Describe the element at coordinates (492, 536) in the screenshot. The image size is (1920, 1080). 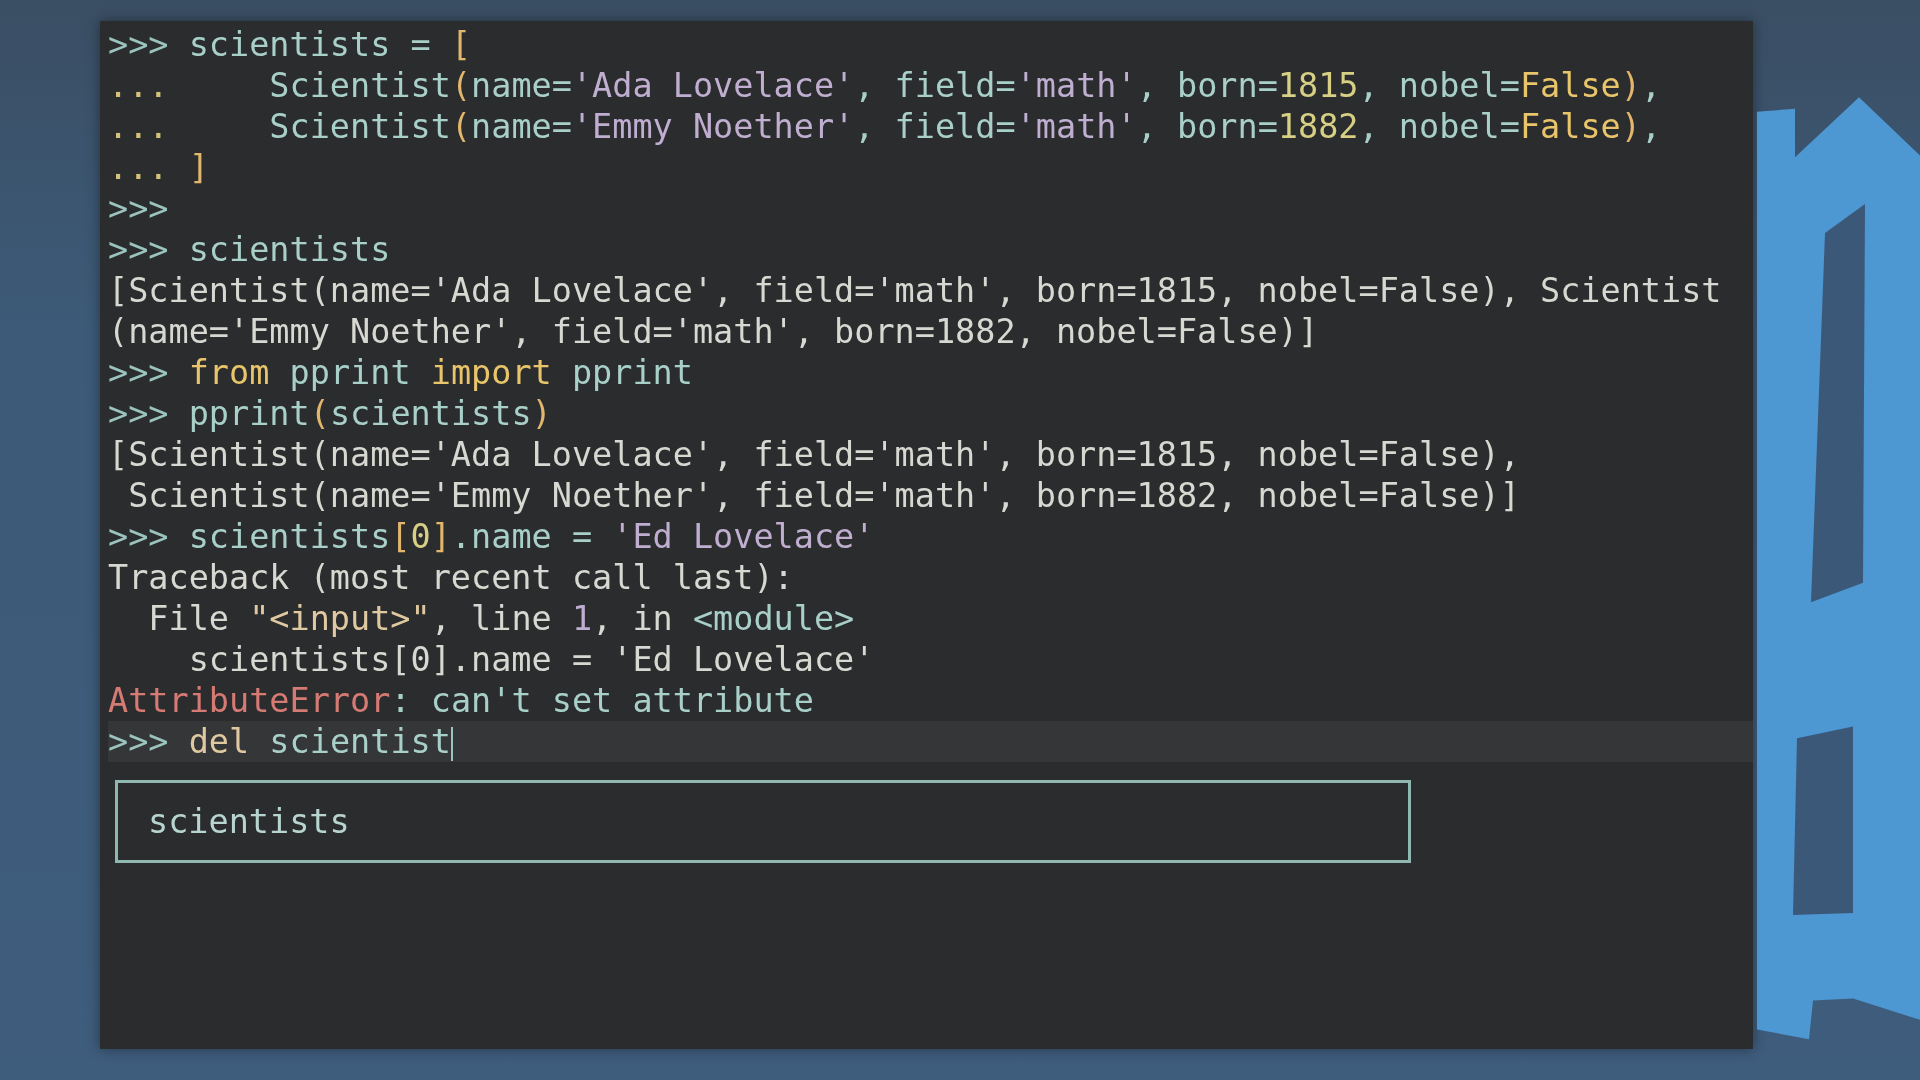
I see `code-line: >>> scientists[0].name = 'Ed Lovelace'` at that location.